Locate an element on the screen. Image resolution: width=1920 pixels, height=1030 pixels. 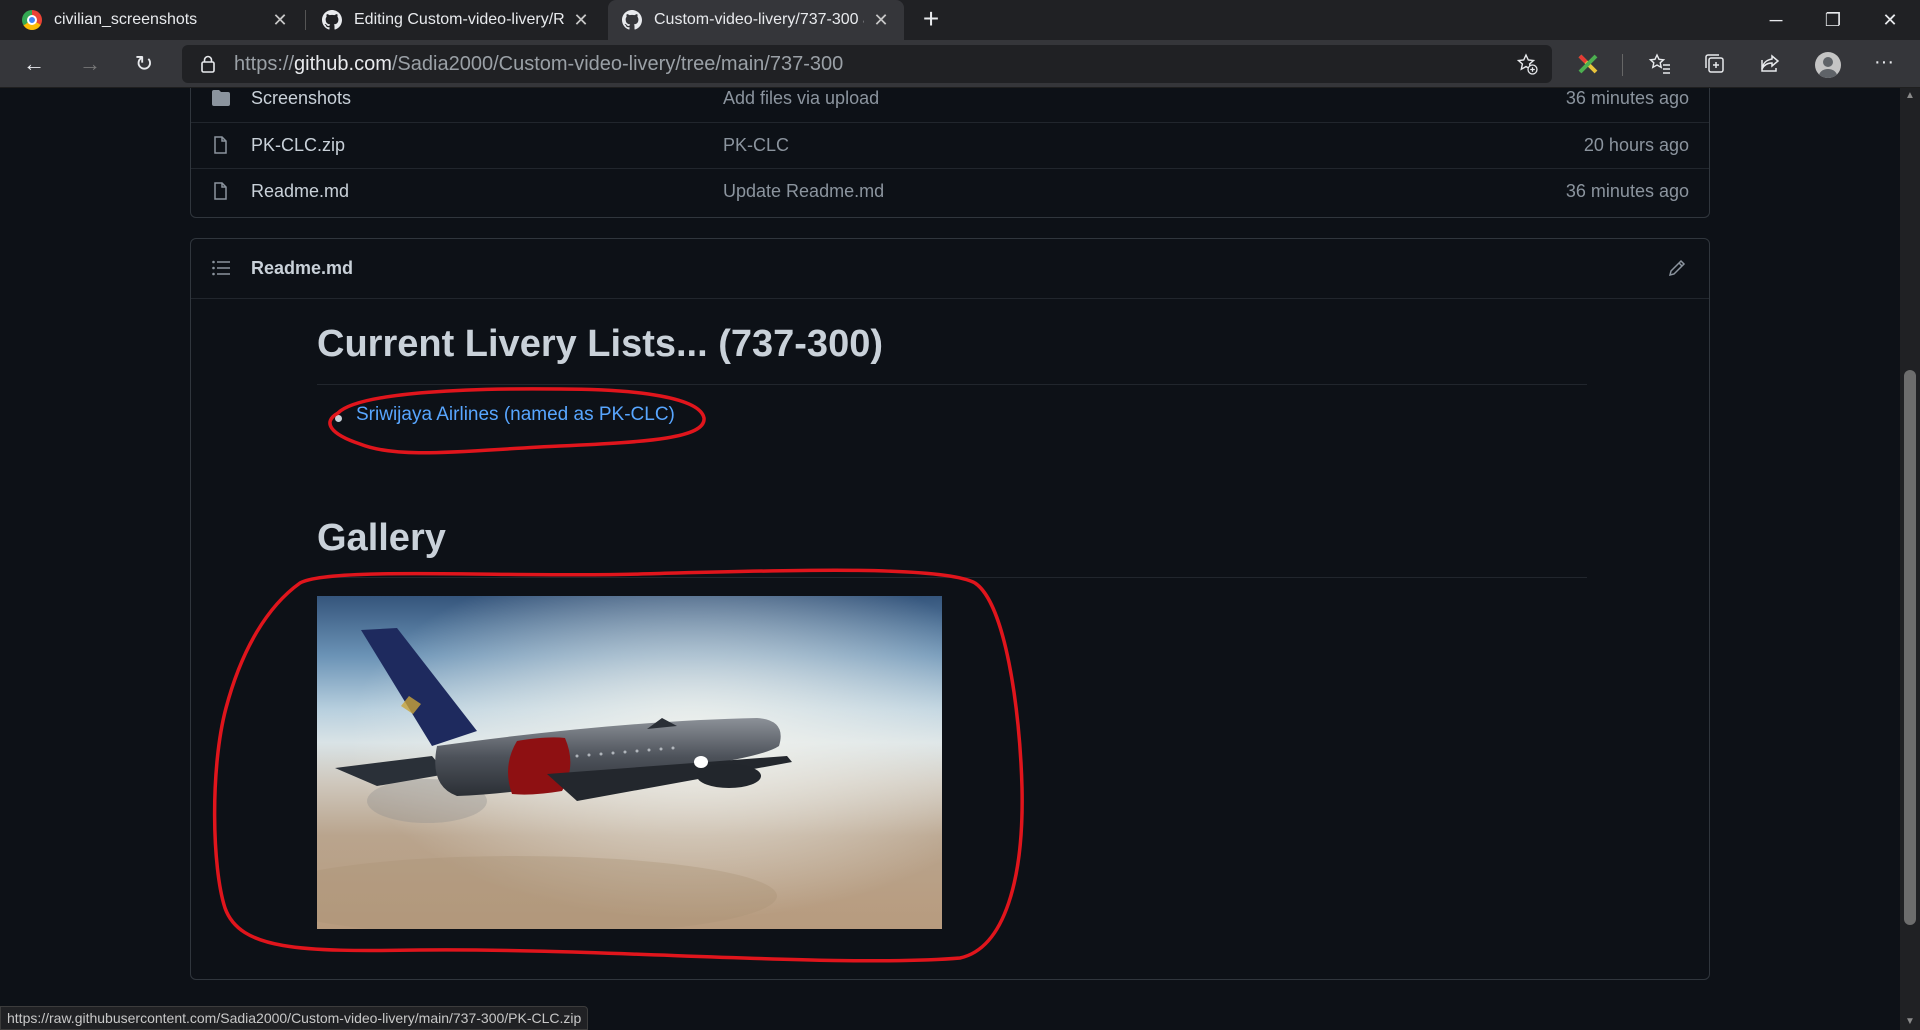
favorites-icon is located at coordinates (1660, 64).